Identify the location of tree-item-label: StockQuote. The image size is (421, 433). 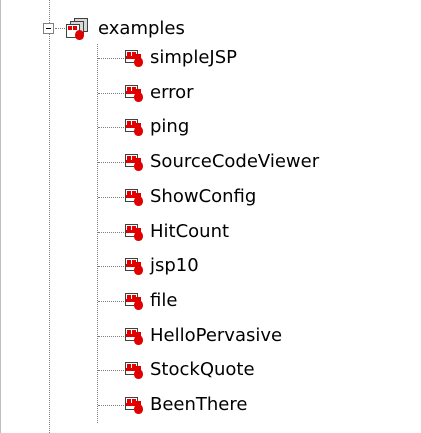
(202, 369).